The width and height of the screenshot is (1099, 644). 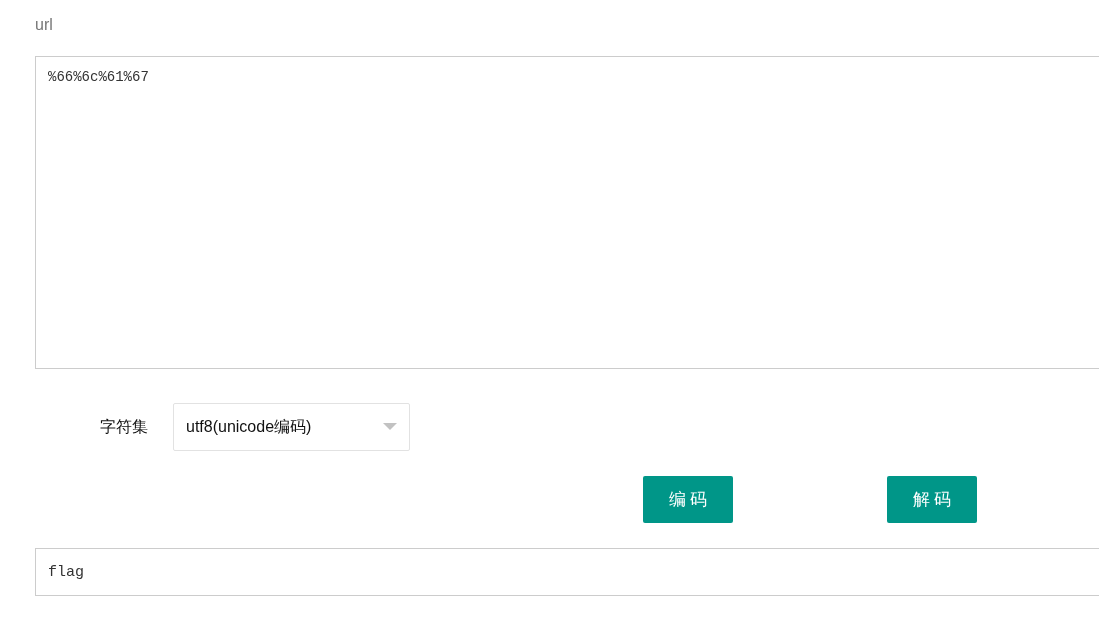 What do you see at coordinates (124, 427) in the screenshot?
I see `charset-label: 字符集` at bounding box center [124, 427].